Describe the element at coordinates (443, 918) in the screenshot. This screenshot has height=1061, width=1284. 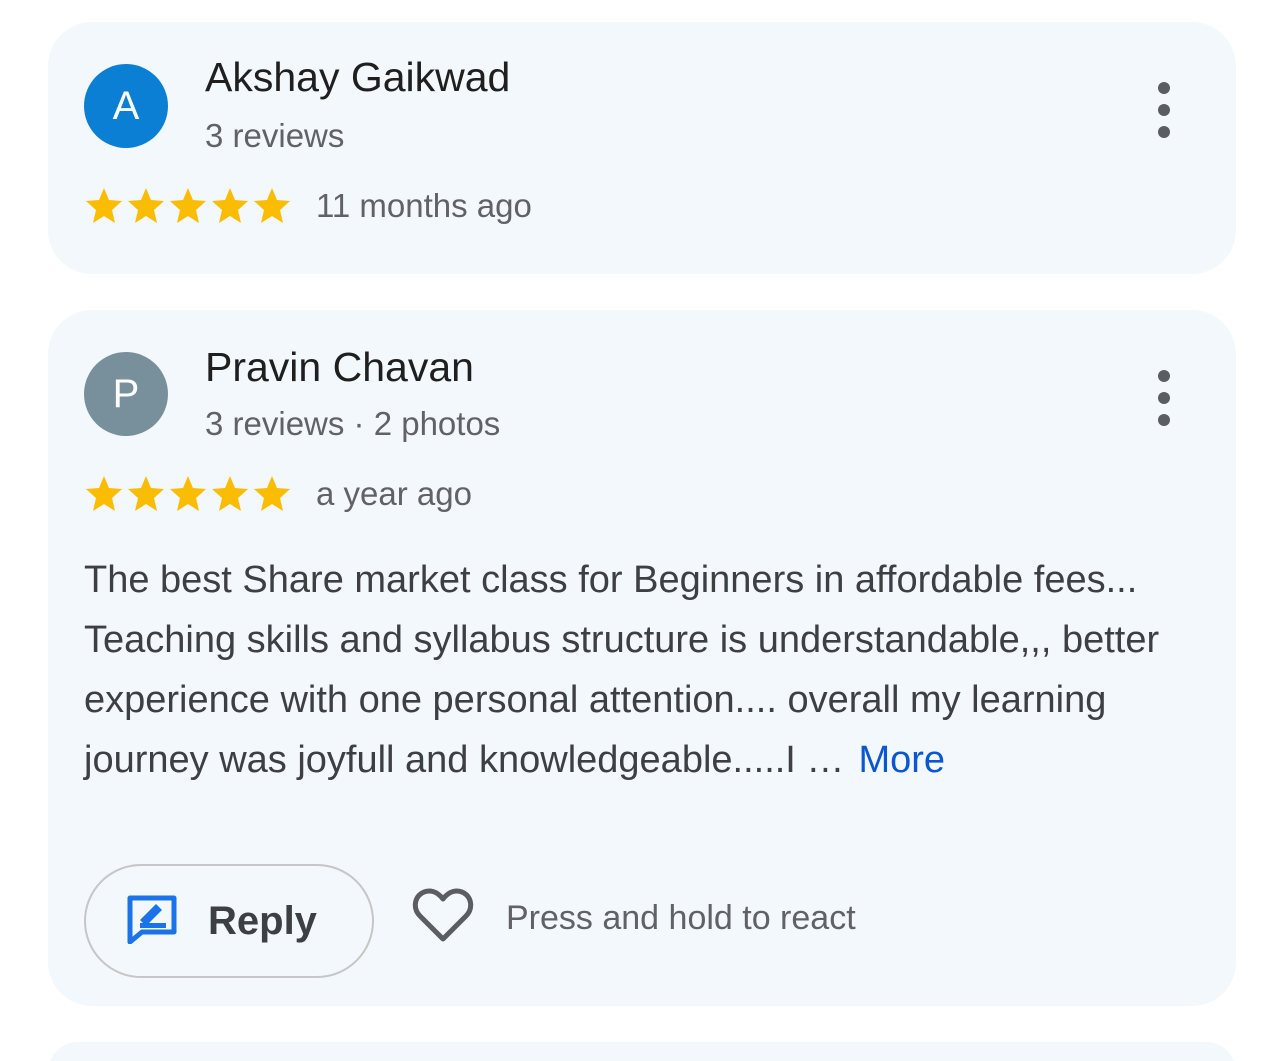
I see `heart-icon` at that location.